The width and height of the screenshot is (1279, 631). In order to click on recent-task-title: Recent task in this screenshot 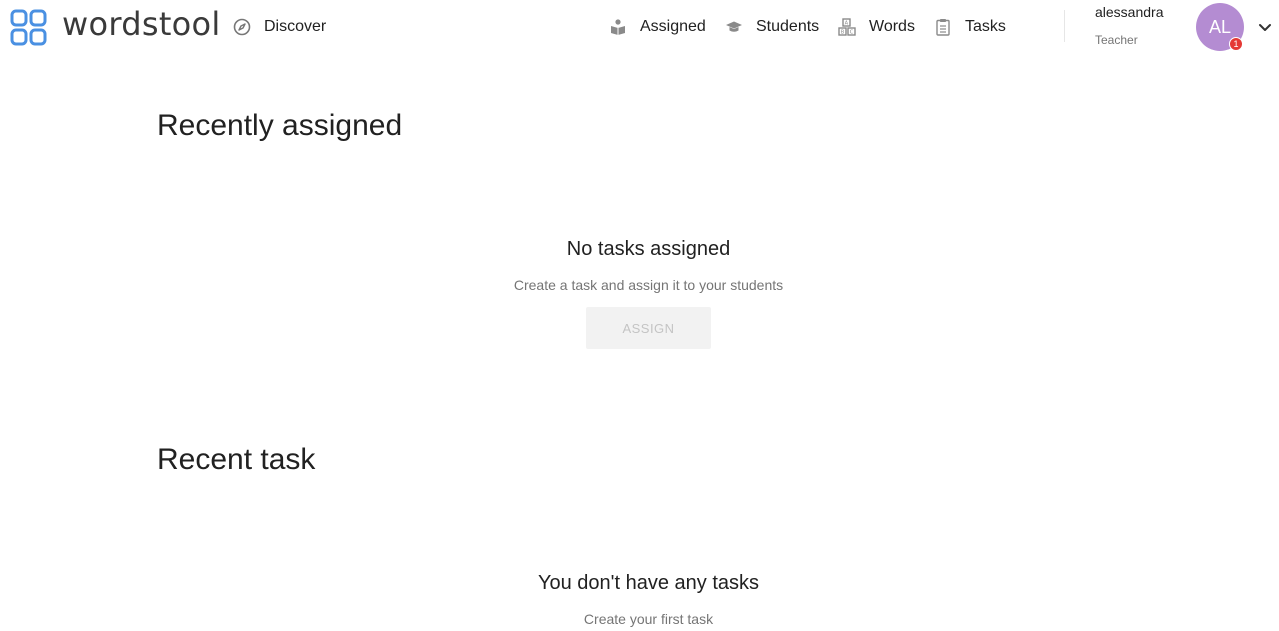, I will do `click(236, 459)`.